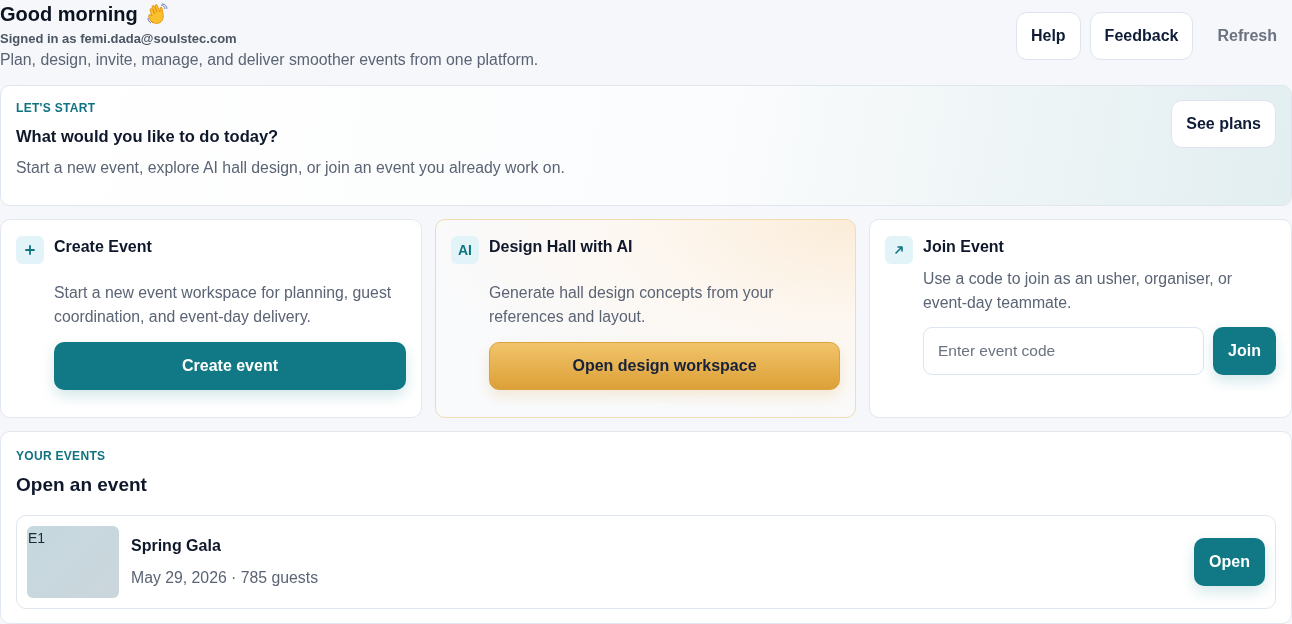  What do you see at coordinates (632, 305) in the screenshot?
I see `card-description: Generate hall design concepts from your references and layout.` at bounding box center [632, 305].